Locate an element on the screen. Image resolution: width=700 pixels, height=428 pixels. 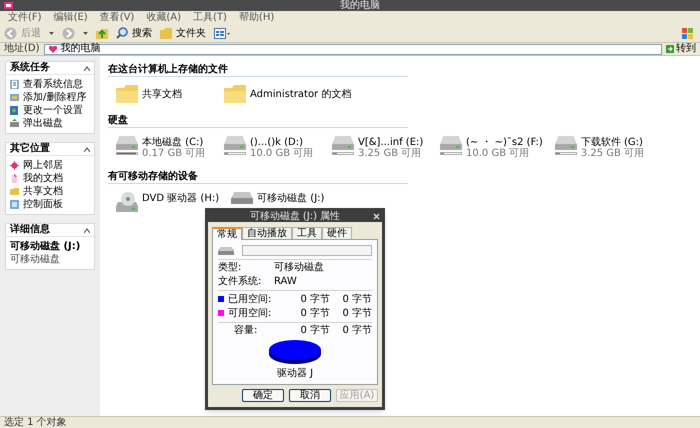
item-label: 共享文档 is located at coordinates (162, 94).